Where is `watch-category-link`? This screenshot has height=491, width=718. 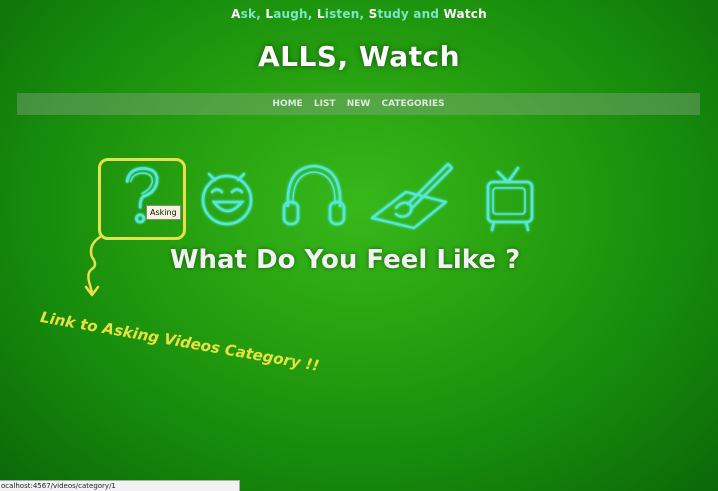
watch-category-link is located at coordinates (518, 199).